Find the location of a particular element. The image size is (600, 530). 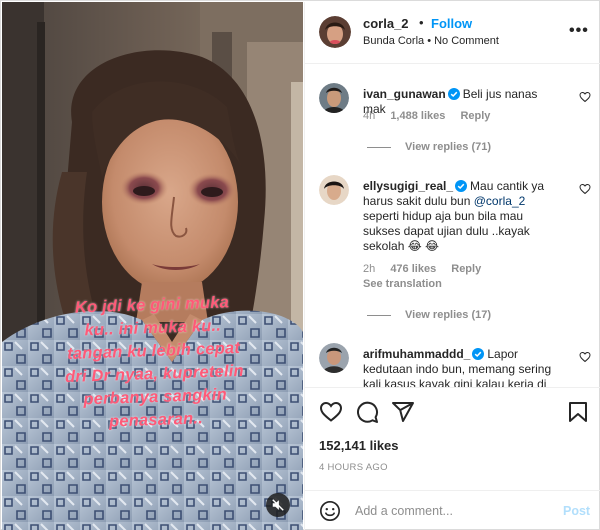

comment-age: 2h is located at coordinates (369, 269).